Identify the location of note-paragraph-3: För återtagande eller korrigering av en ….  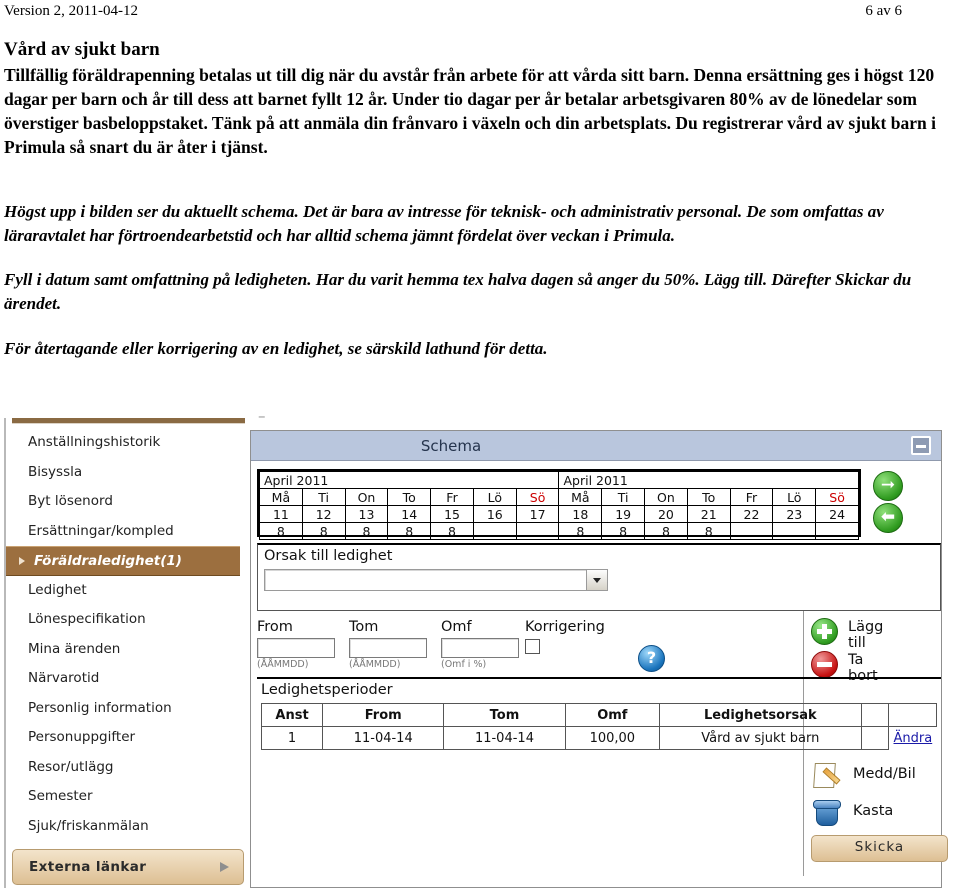
(276, 348).